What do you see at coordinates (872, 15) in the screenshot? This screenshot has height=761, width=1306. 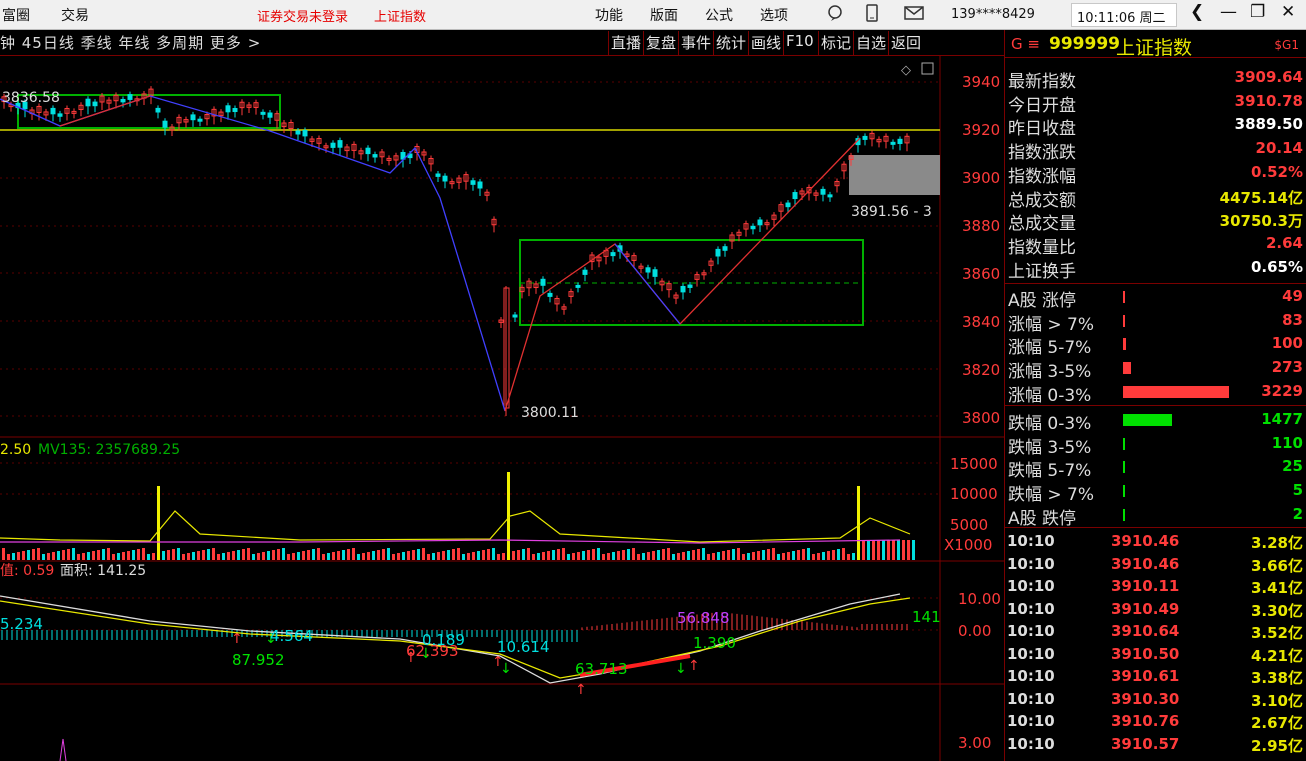 I see `phone-icon` at bounding box center [872, 15].